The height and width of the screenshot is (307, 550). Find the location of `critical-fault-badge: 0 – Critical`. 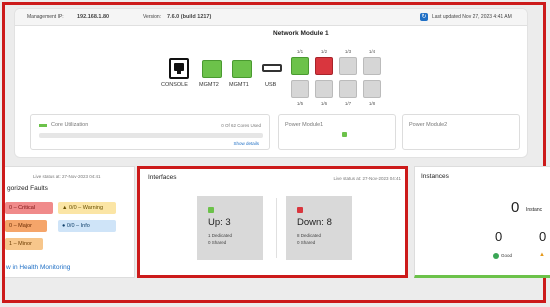

critical-fault-badge: 0 – Critical is located at coordinates (29, 208).